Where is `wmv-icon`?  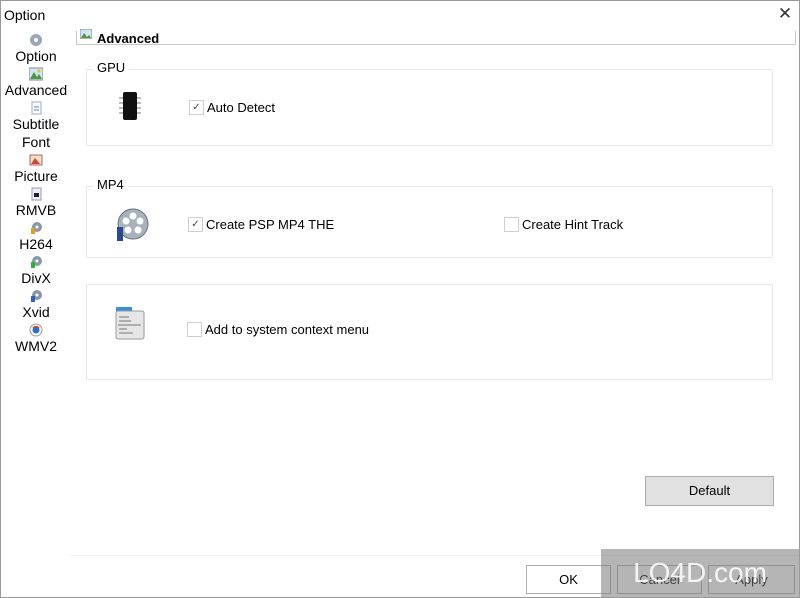 wmv-icon is located at coordinates (36, 330).